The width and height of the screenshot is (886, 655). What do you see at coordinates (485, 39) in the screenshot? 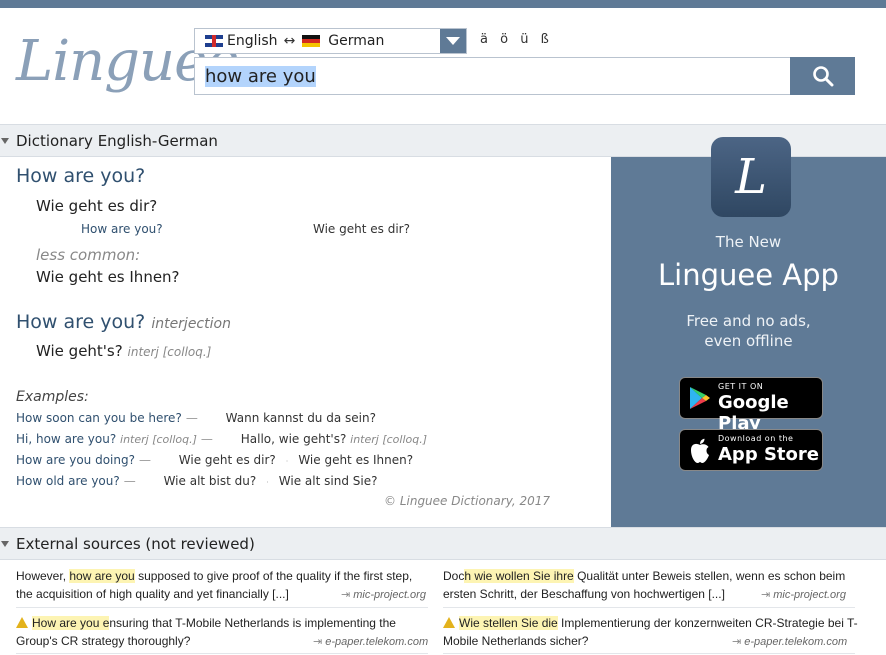
I see `char-a-umlaut: ä` at bounding box center [485, 39].